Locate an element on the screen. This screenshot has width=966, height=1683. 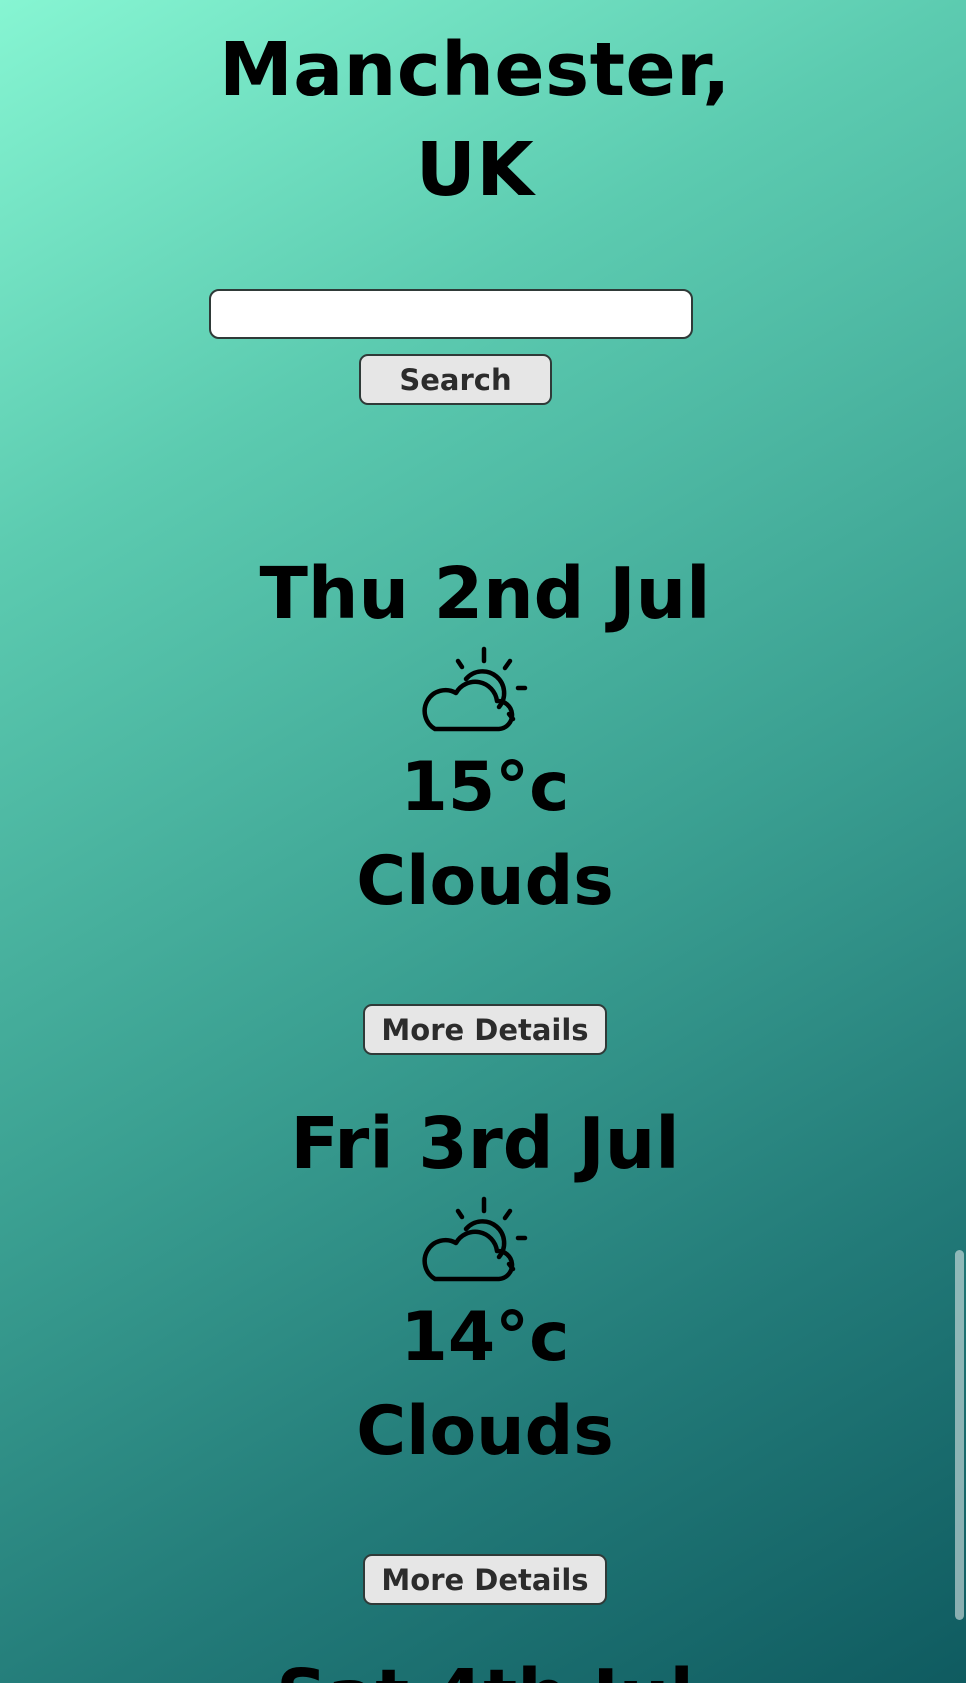
scrollbar-thumb is located at coordinates (959, 1435).